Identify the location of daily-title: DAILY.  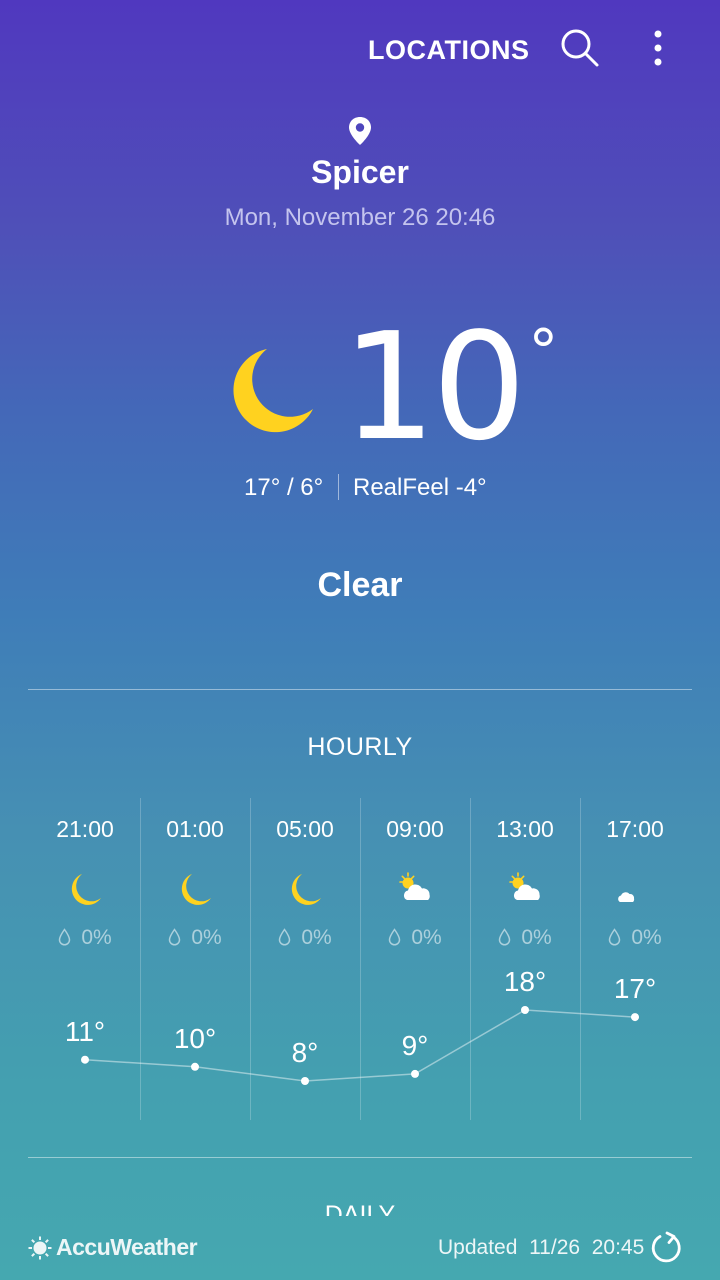
(360, 1207).